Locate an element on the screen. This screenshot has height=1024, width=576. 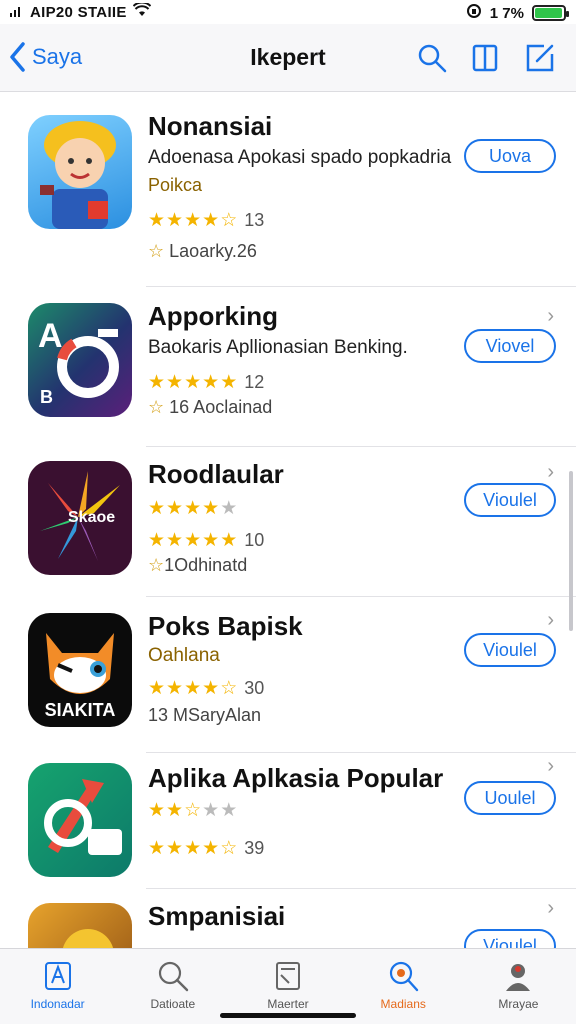
carrier-label: AIP20 STAIIE is located at coordinates (78, 12).